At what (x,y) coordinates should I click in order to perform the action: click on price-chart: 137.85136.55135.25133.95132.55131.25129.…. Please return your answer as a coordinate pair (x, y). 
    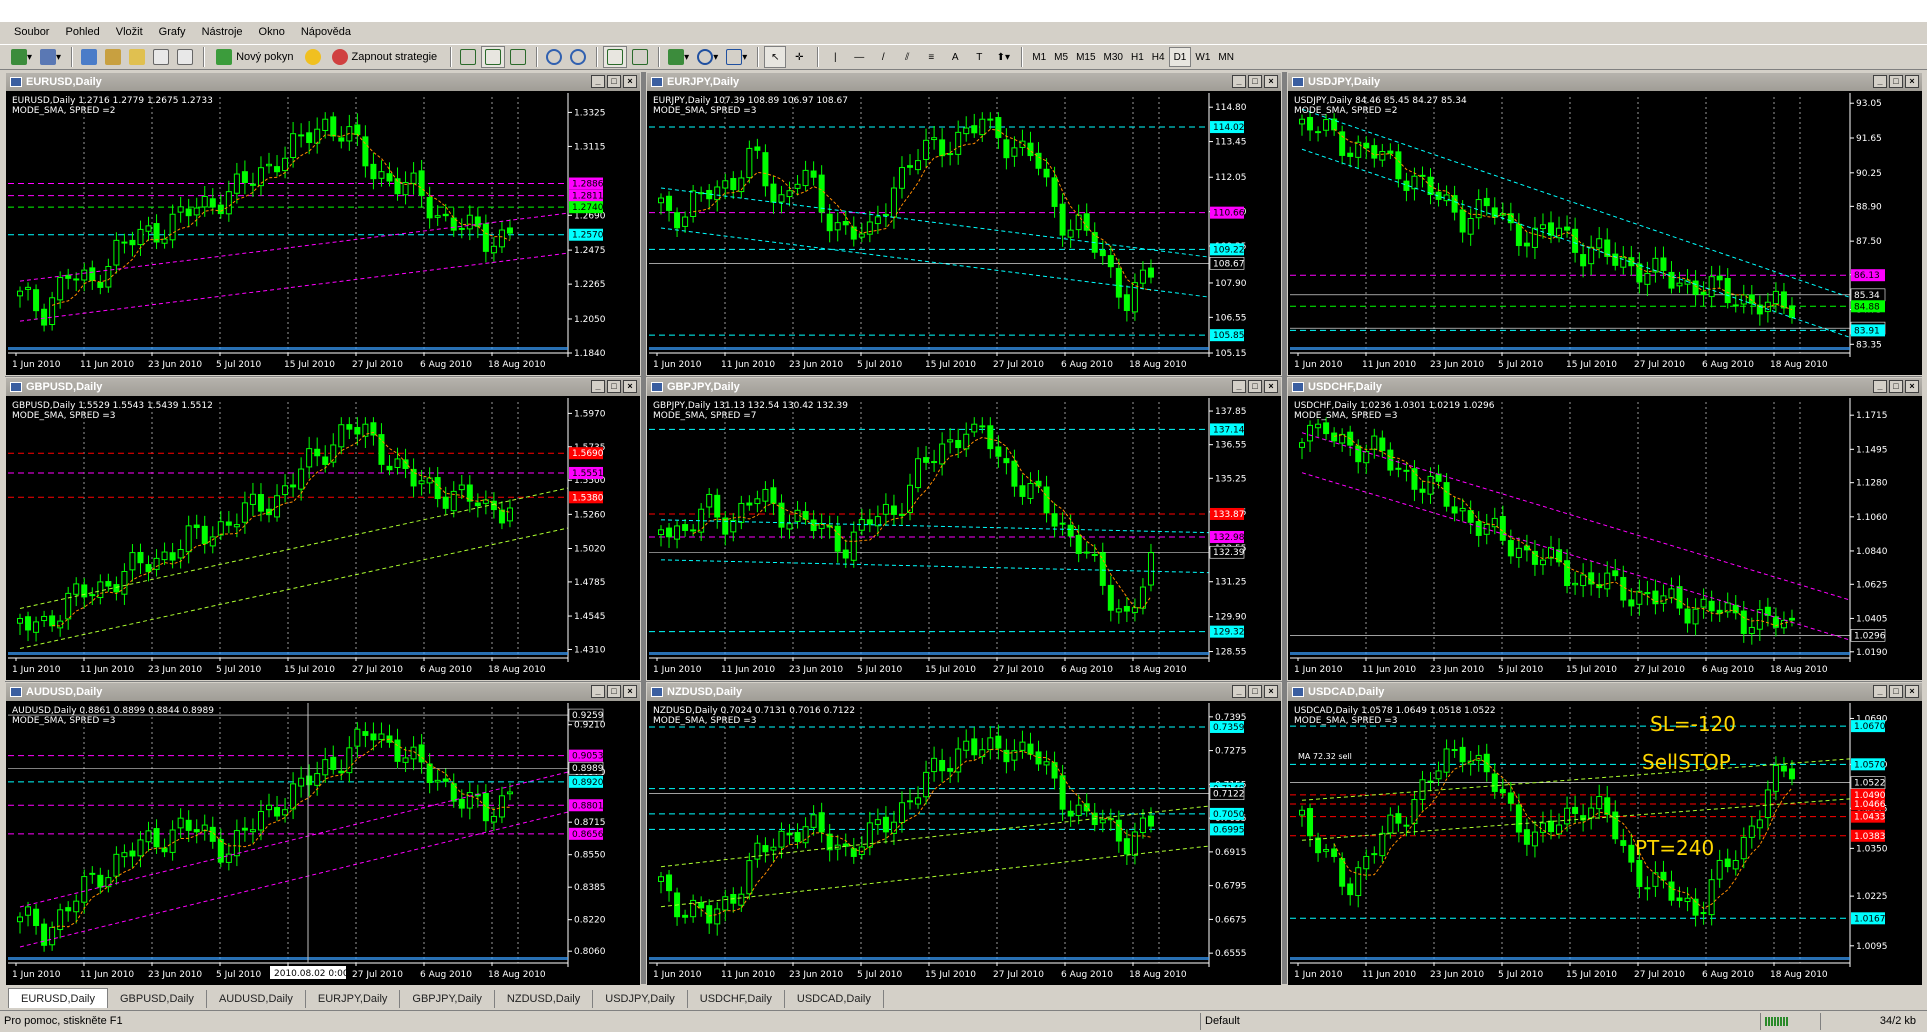
    Looking at the image, I should click on (965, 539).